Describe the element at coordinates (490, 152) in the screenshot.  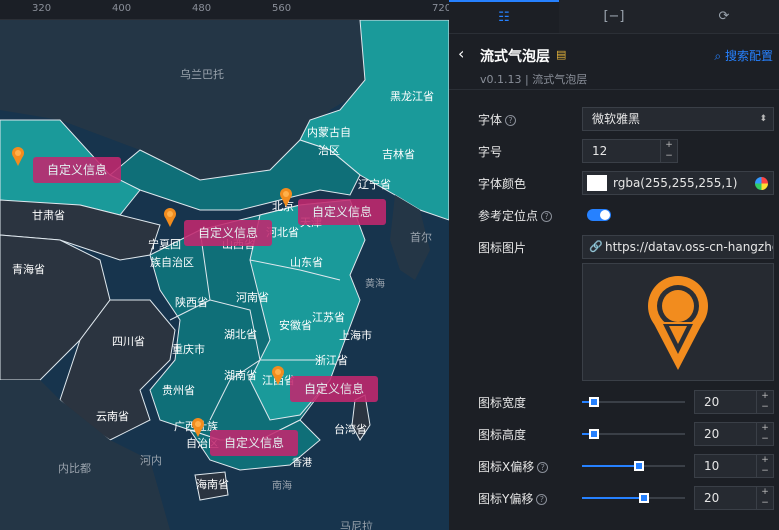
I see `font-size-label: 字号` at that location.